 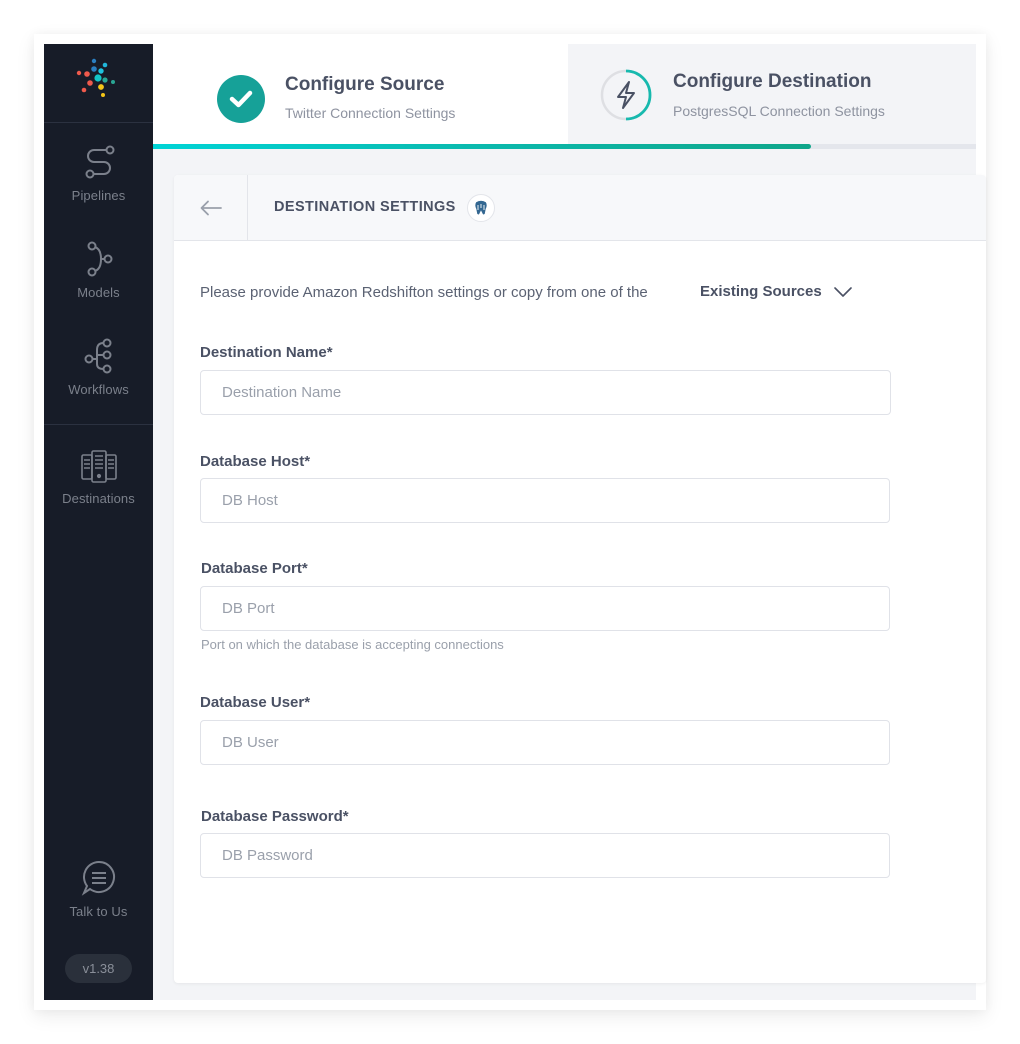 I want to click on check-icon, so click(x=241, y=99).